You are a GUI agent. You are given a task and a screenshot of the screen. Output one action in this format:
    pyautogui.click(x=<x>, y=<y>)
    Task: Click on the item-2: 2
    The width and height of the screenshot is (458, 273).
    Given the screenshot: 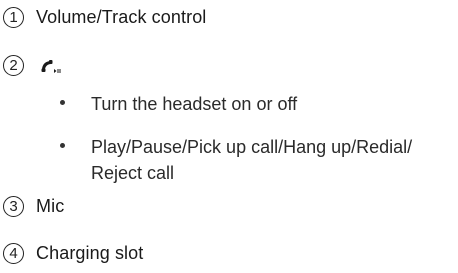 What is the action you would take?
    pyautogui.click(x=32, y=65)
    